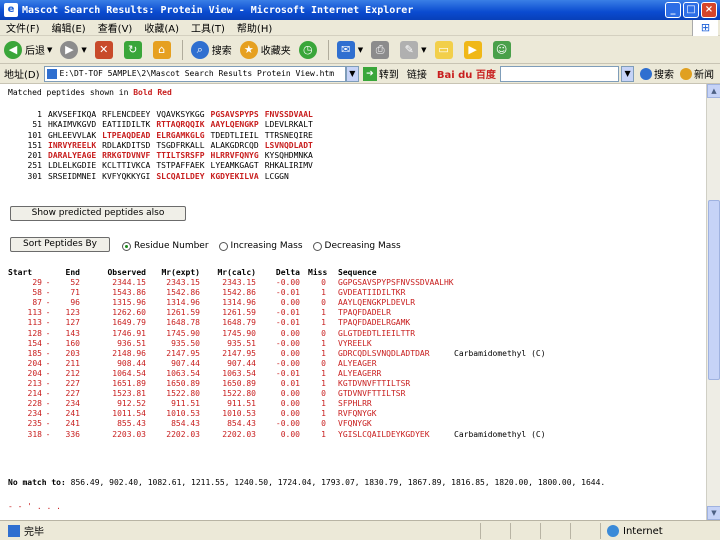 This screenshot has width=720, height=540. Describe the element at coordinates (384, 435) in the screenshot. I see `cell-sequence: YGISLCQAILDEYKGDYEK` at that location.